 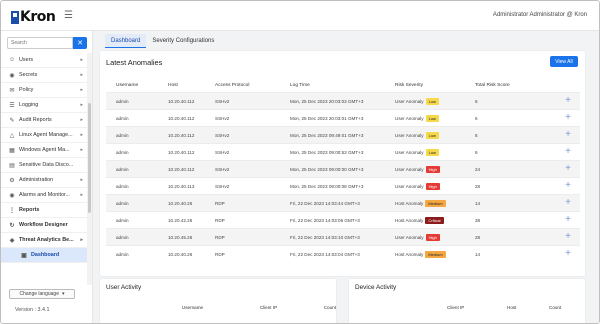 What do you see at coordinates (435, 220) in the screenshot?
I see `cell-risk-severity: Host Anomaly Critical` at bounding box center [435, 220].